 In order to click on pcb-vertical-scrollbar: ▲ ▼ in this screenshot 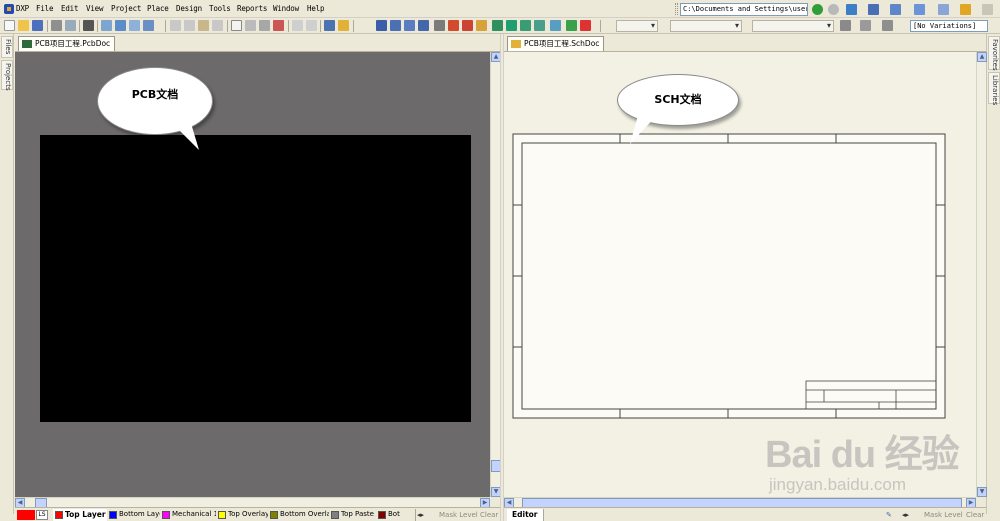, I will do `click(495, 274)`.